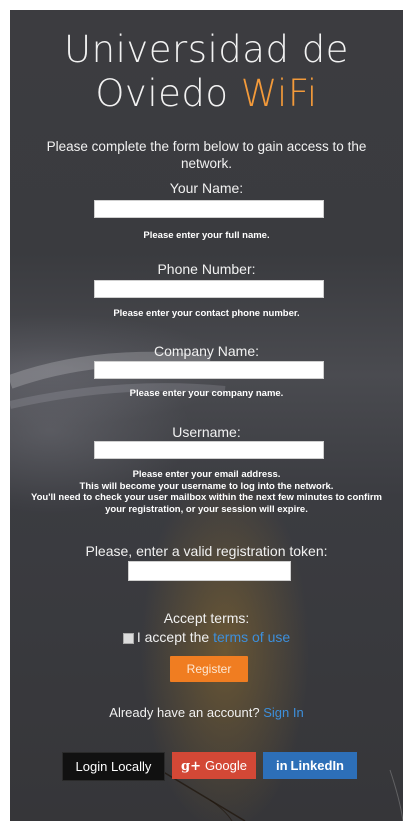 The width and height of the screenshot is (411, 831). Describe the element at coordinates (209, 571) in the screenshot. I see `token-input` at that location.